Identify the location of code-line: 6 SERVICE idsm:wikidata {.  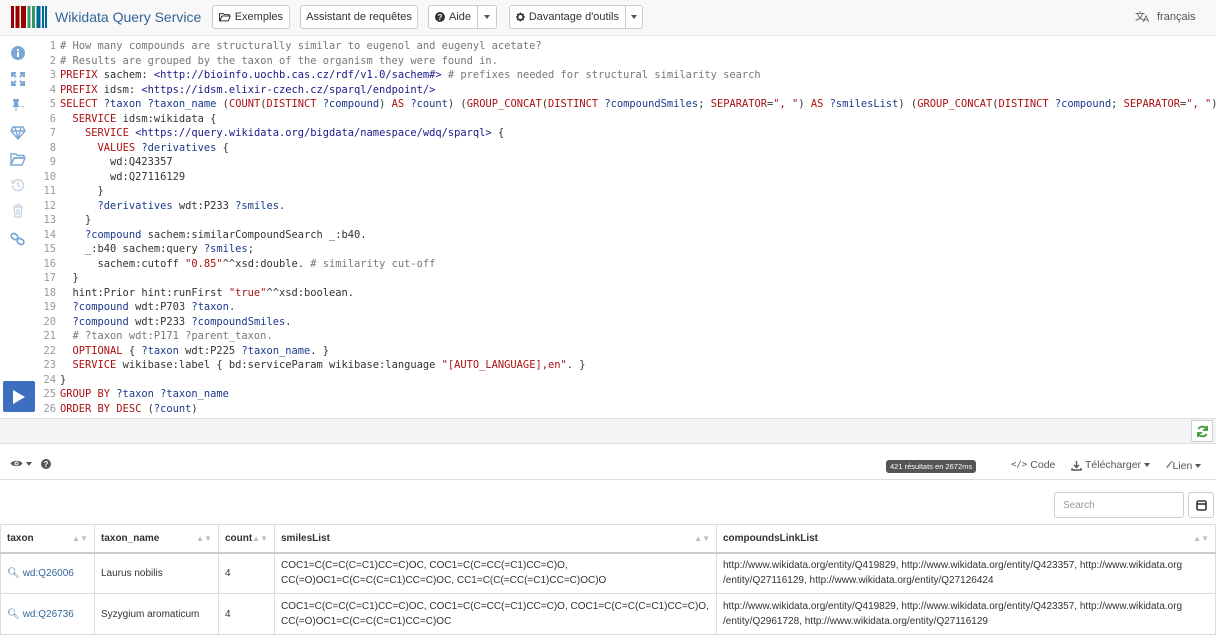
(128, 119).